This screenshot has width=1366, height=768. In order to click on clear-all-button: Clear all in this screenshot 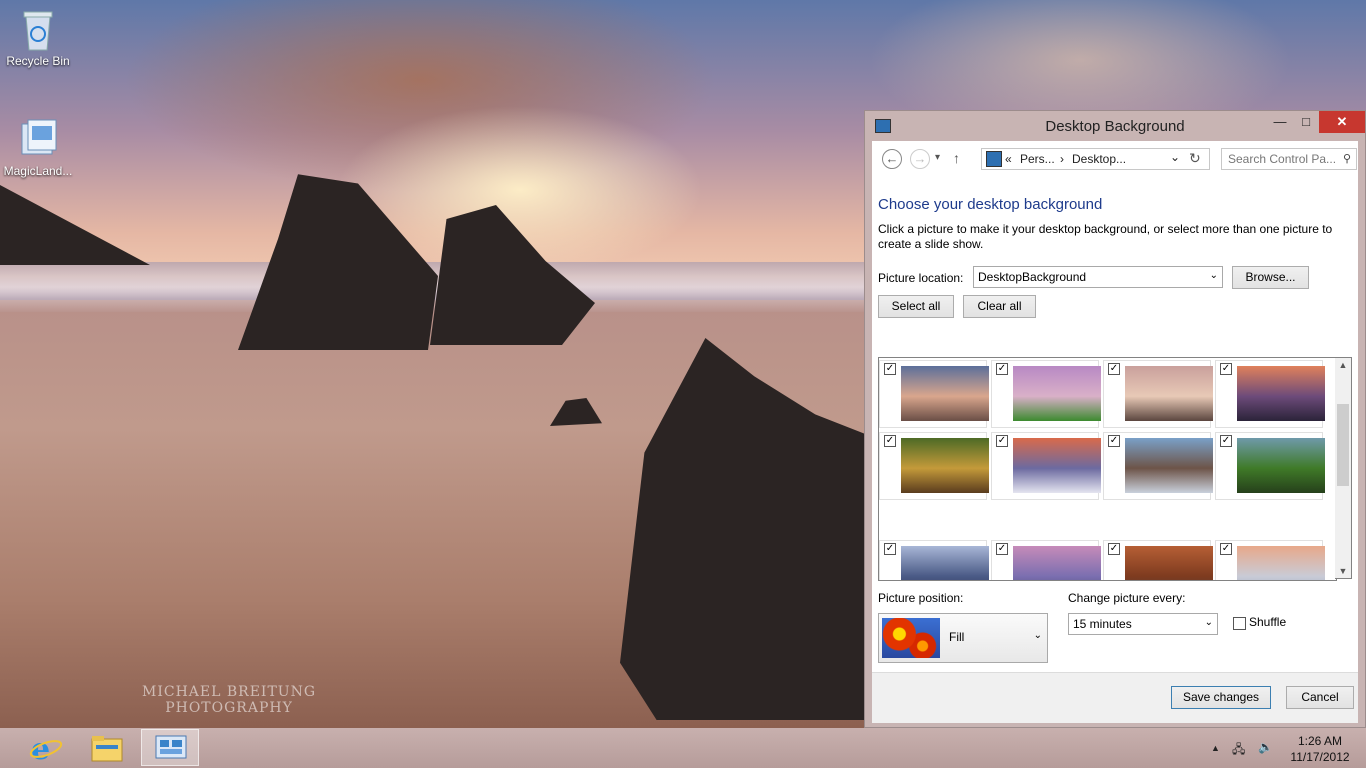, I will do `click(999, 306)`.